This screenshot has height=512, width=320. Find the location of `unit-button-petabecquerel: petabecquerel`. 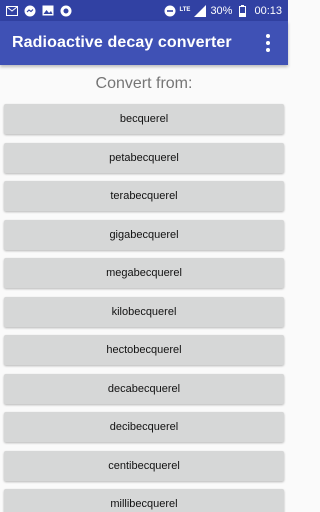

unit-button-petabecquerel: petabecquerel is located at coordinates (144, 157).